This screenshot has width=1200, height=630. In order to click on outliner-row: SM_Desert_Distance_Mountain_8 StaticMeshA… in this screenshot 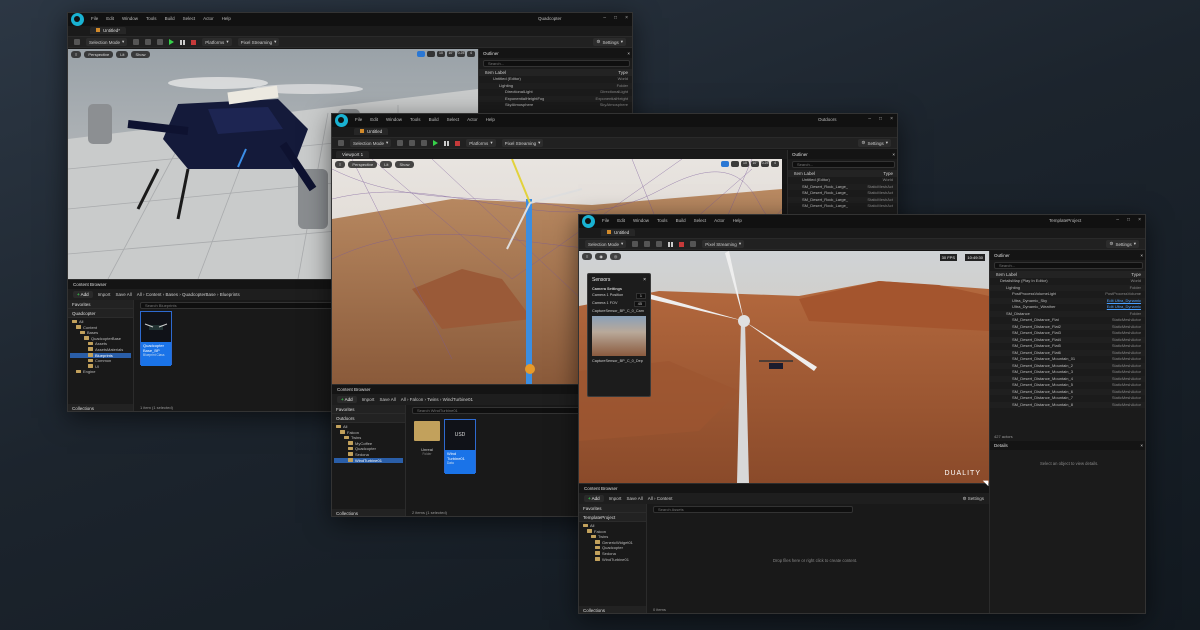, I will do `click(1067, 404)`.